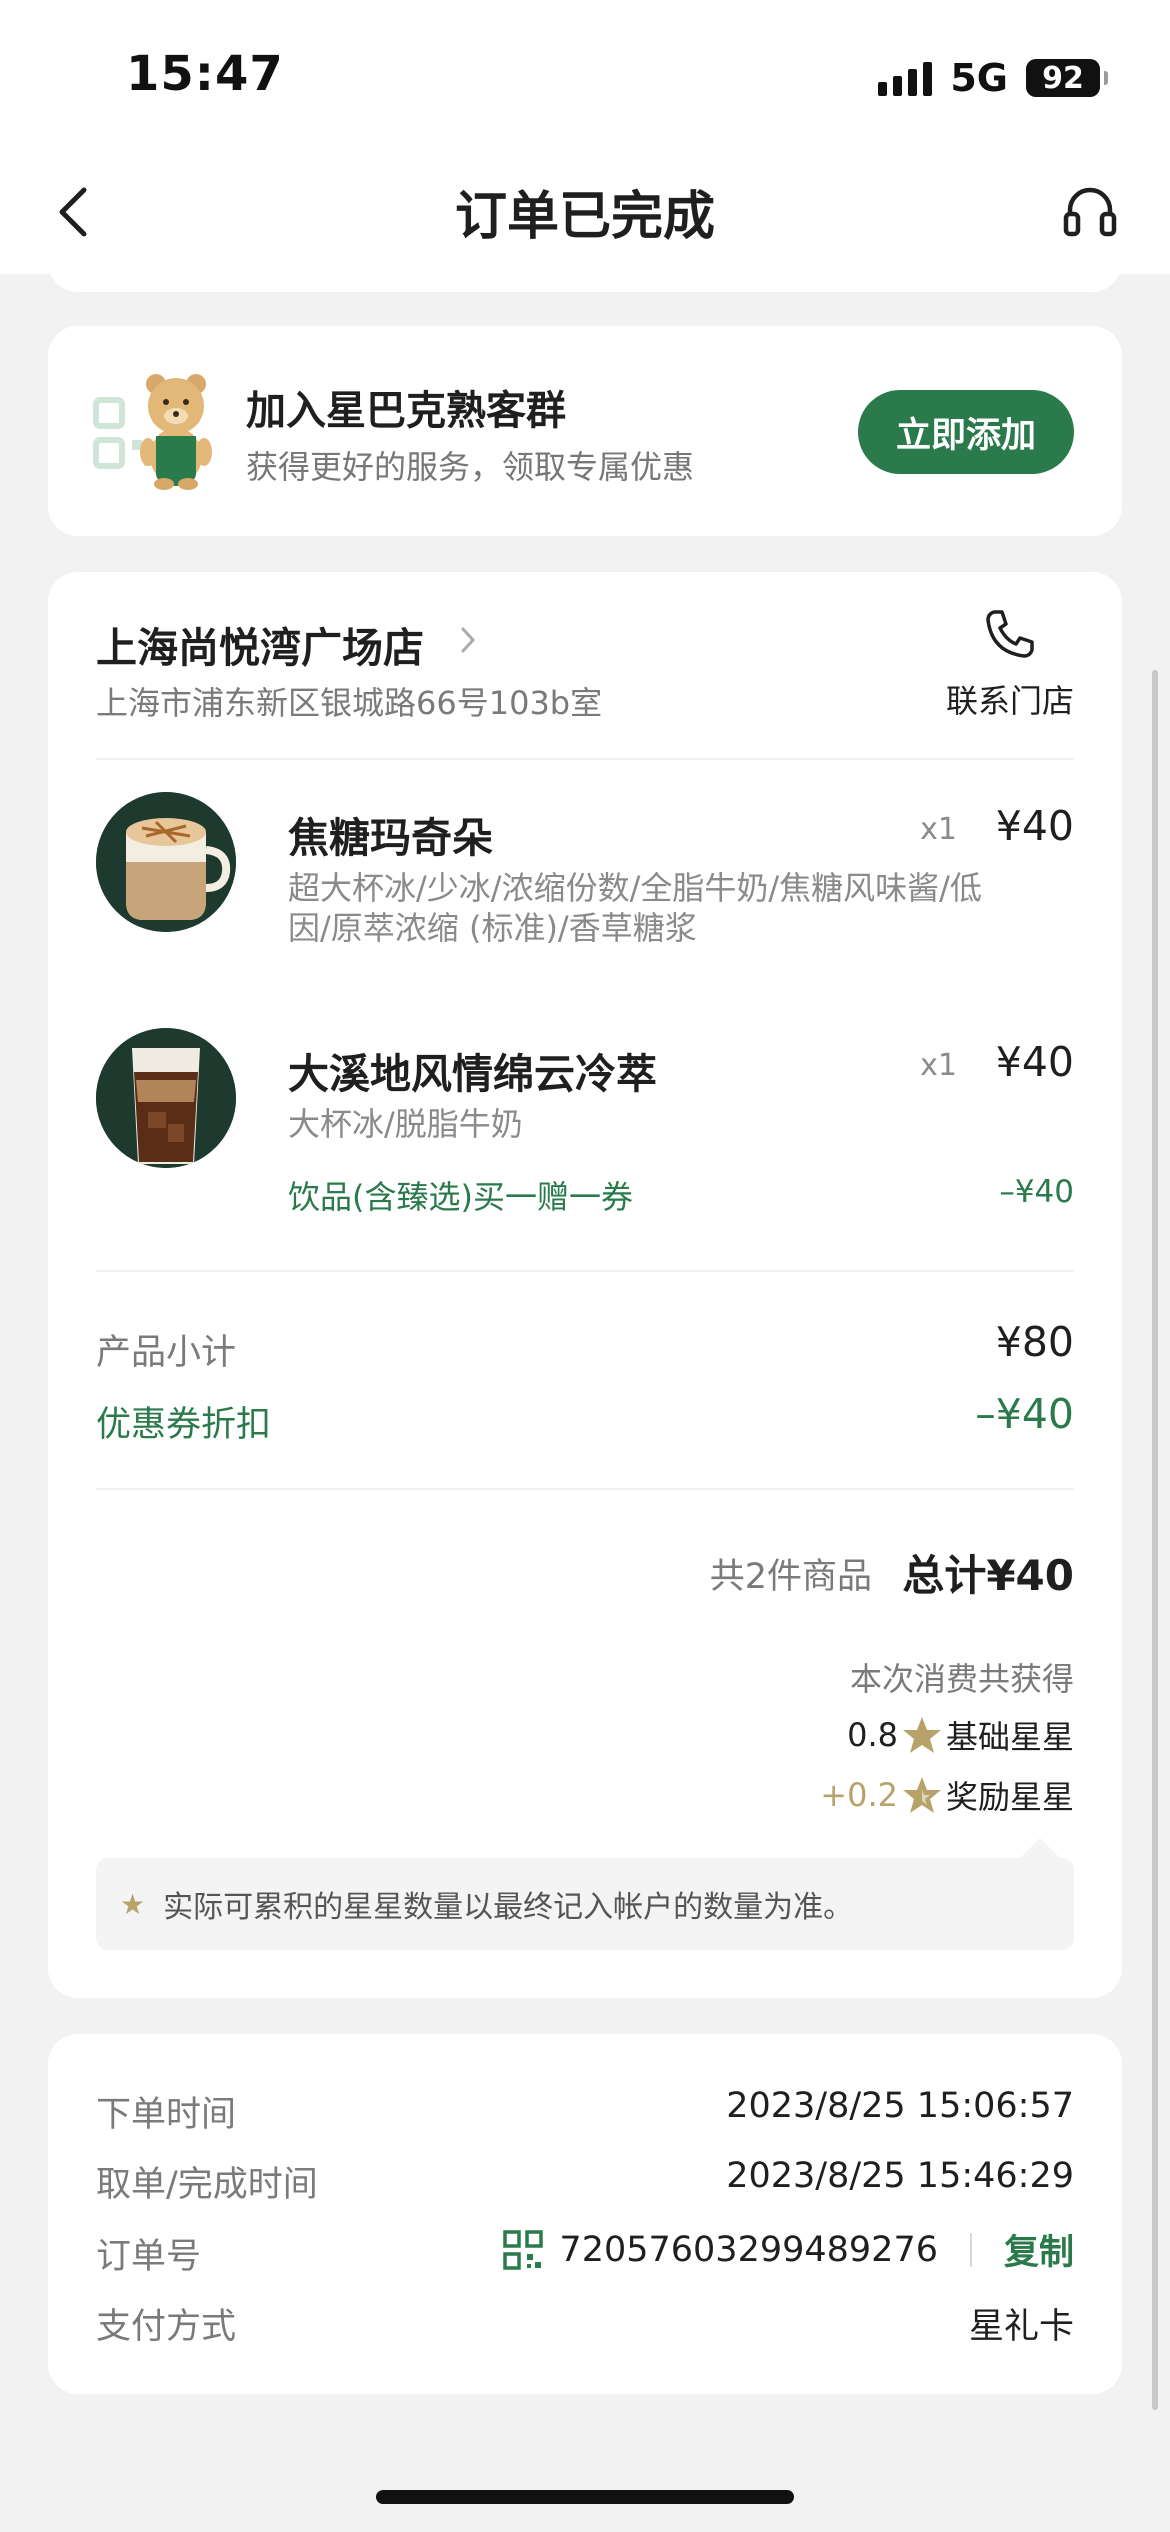 This screenshot has width=1170, height=2532. Describe the element at coordinates (184, 1425) in the screenshot. I see `coupon-discount-label: 优惠券折扣` at that location.